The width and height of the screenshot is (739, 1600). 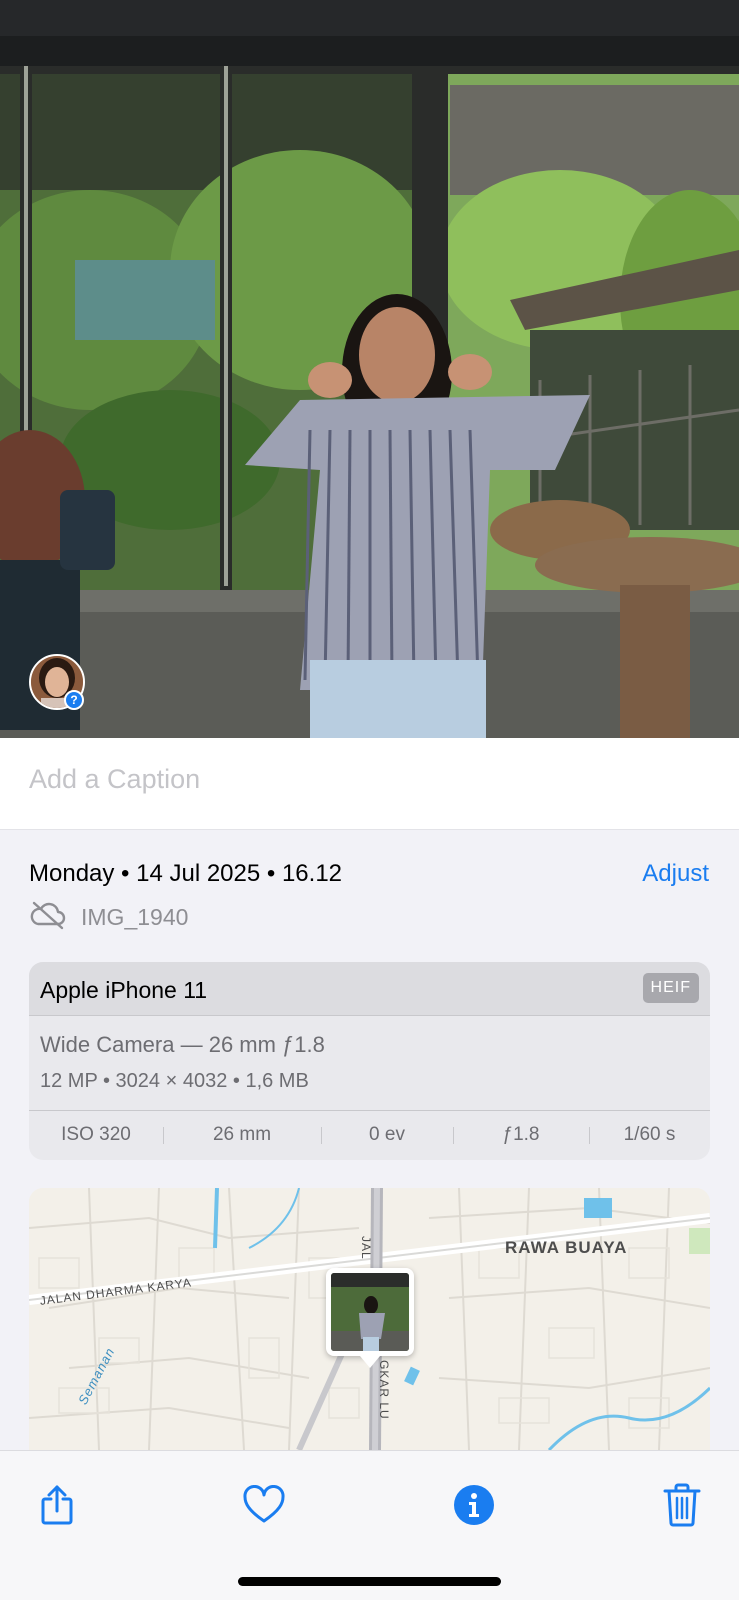 I want to click on adjust-date-button: Adjust, so click(x=675, y=874).